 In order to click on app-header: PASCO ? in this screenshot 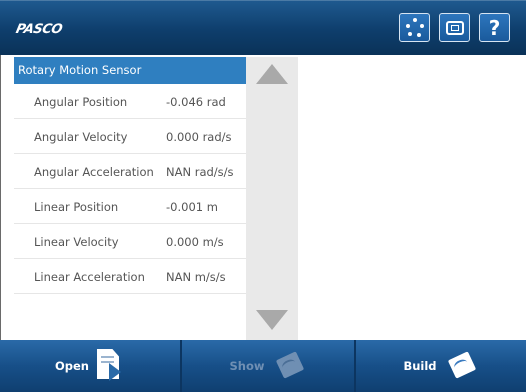, I will do `click(263, 27)`.